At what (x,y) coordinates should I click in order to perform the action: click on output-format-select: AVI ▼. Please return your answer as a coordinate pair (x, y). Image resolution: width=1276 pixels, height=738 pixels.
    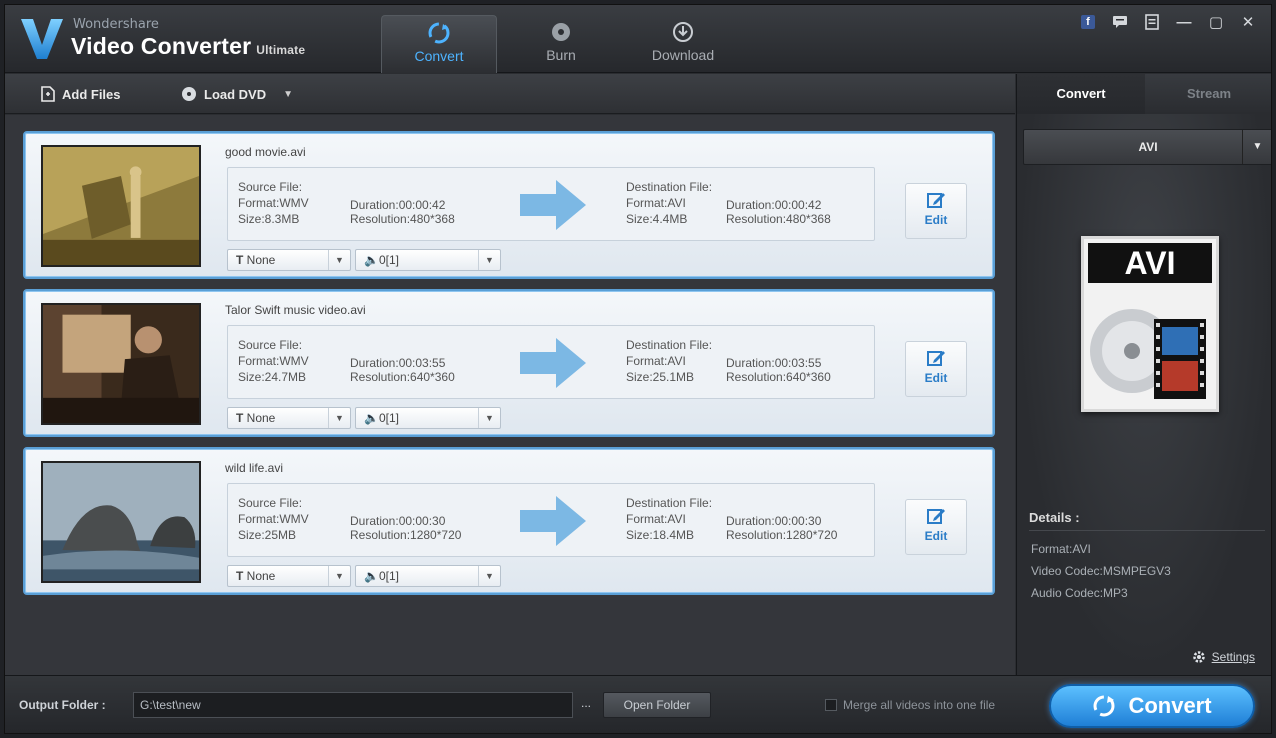
    Looking at the image, I should click on (1147, 147).